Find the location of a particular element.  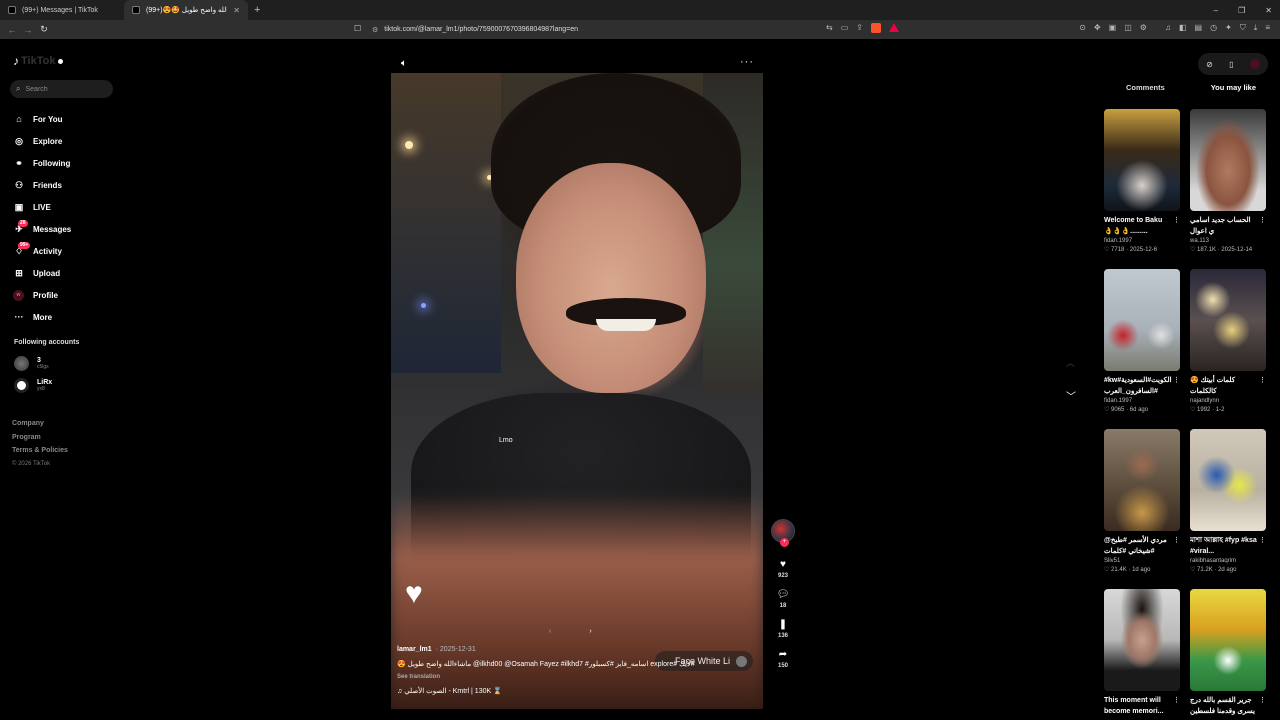

user-avatar is located at coordinates (1254, 64).